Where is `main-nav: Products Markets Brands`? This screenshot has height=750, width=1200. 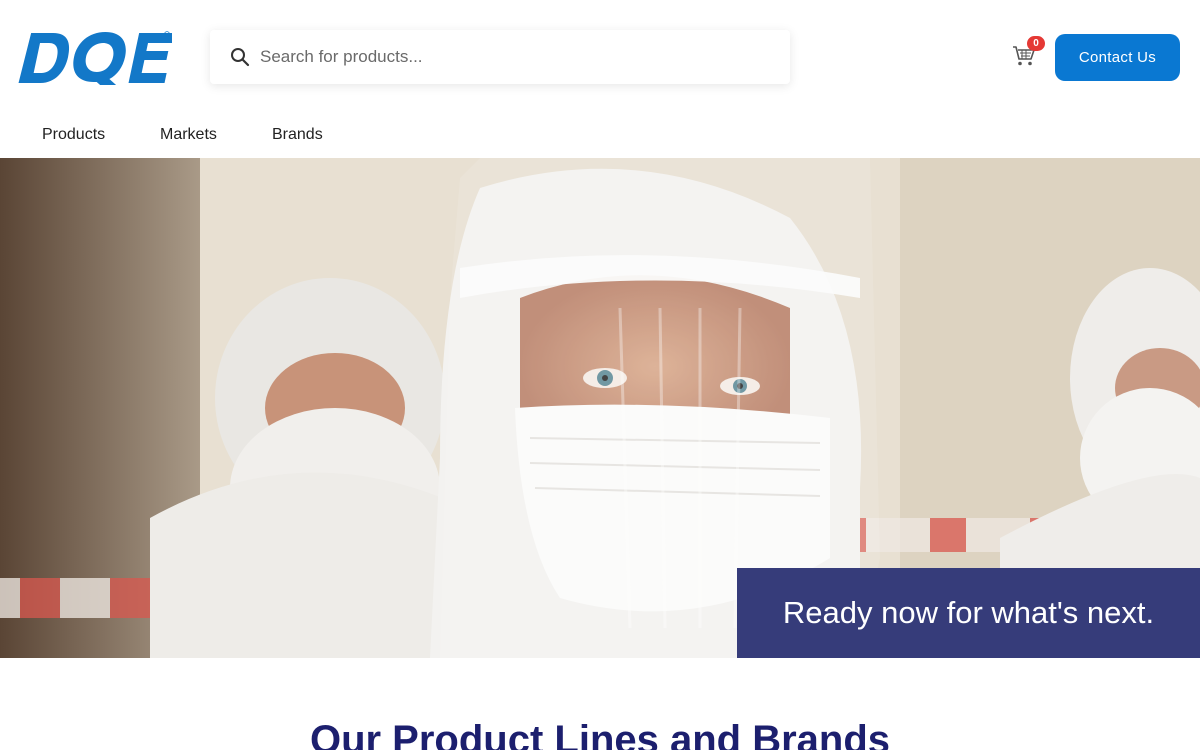
main-nav: Products Markets Brands is located at coordinates (600, 136).